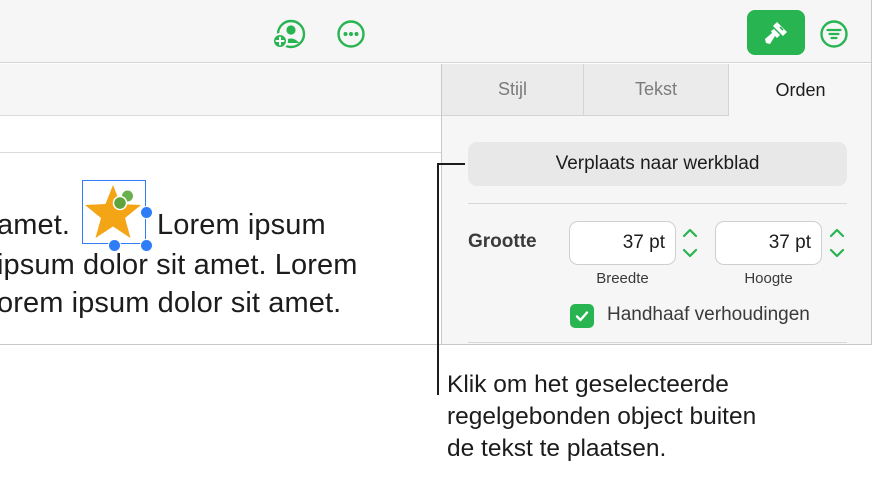 This screenshot has height=481, width=872. Describe the element at coordinates (708, 314) in the screenshot. I see `constrain-proportions-label: Handhaaf verhoudingen` at that location.